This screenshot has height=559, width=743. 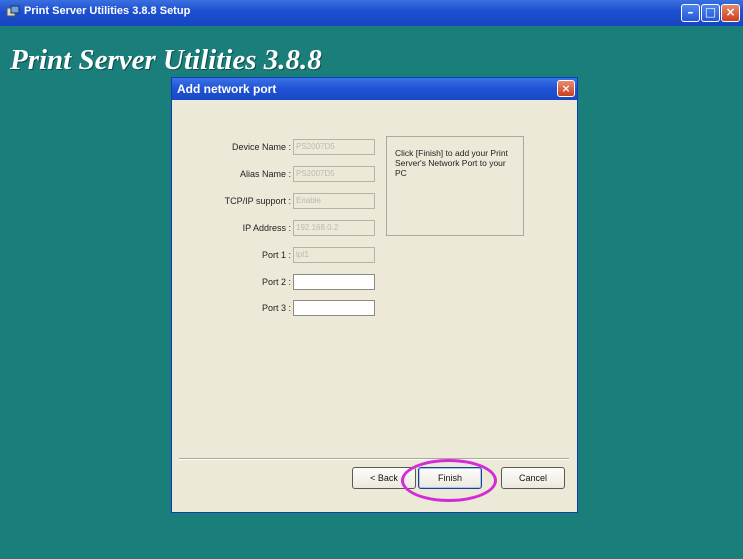 What do you see at coordinates (533, 478) in the screenshot?
I see `cancel-button: Cancel` at bounding box center [533, 478].